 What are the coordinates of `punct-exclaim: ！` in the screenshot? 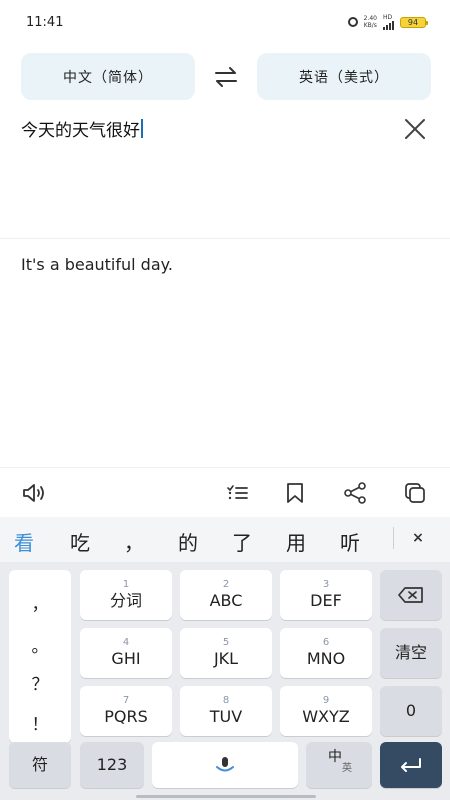 It's located at (40, 722).